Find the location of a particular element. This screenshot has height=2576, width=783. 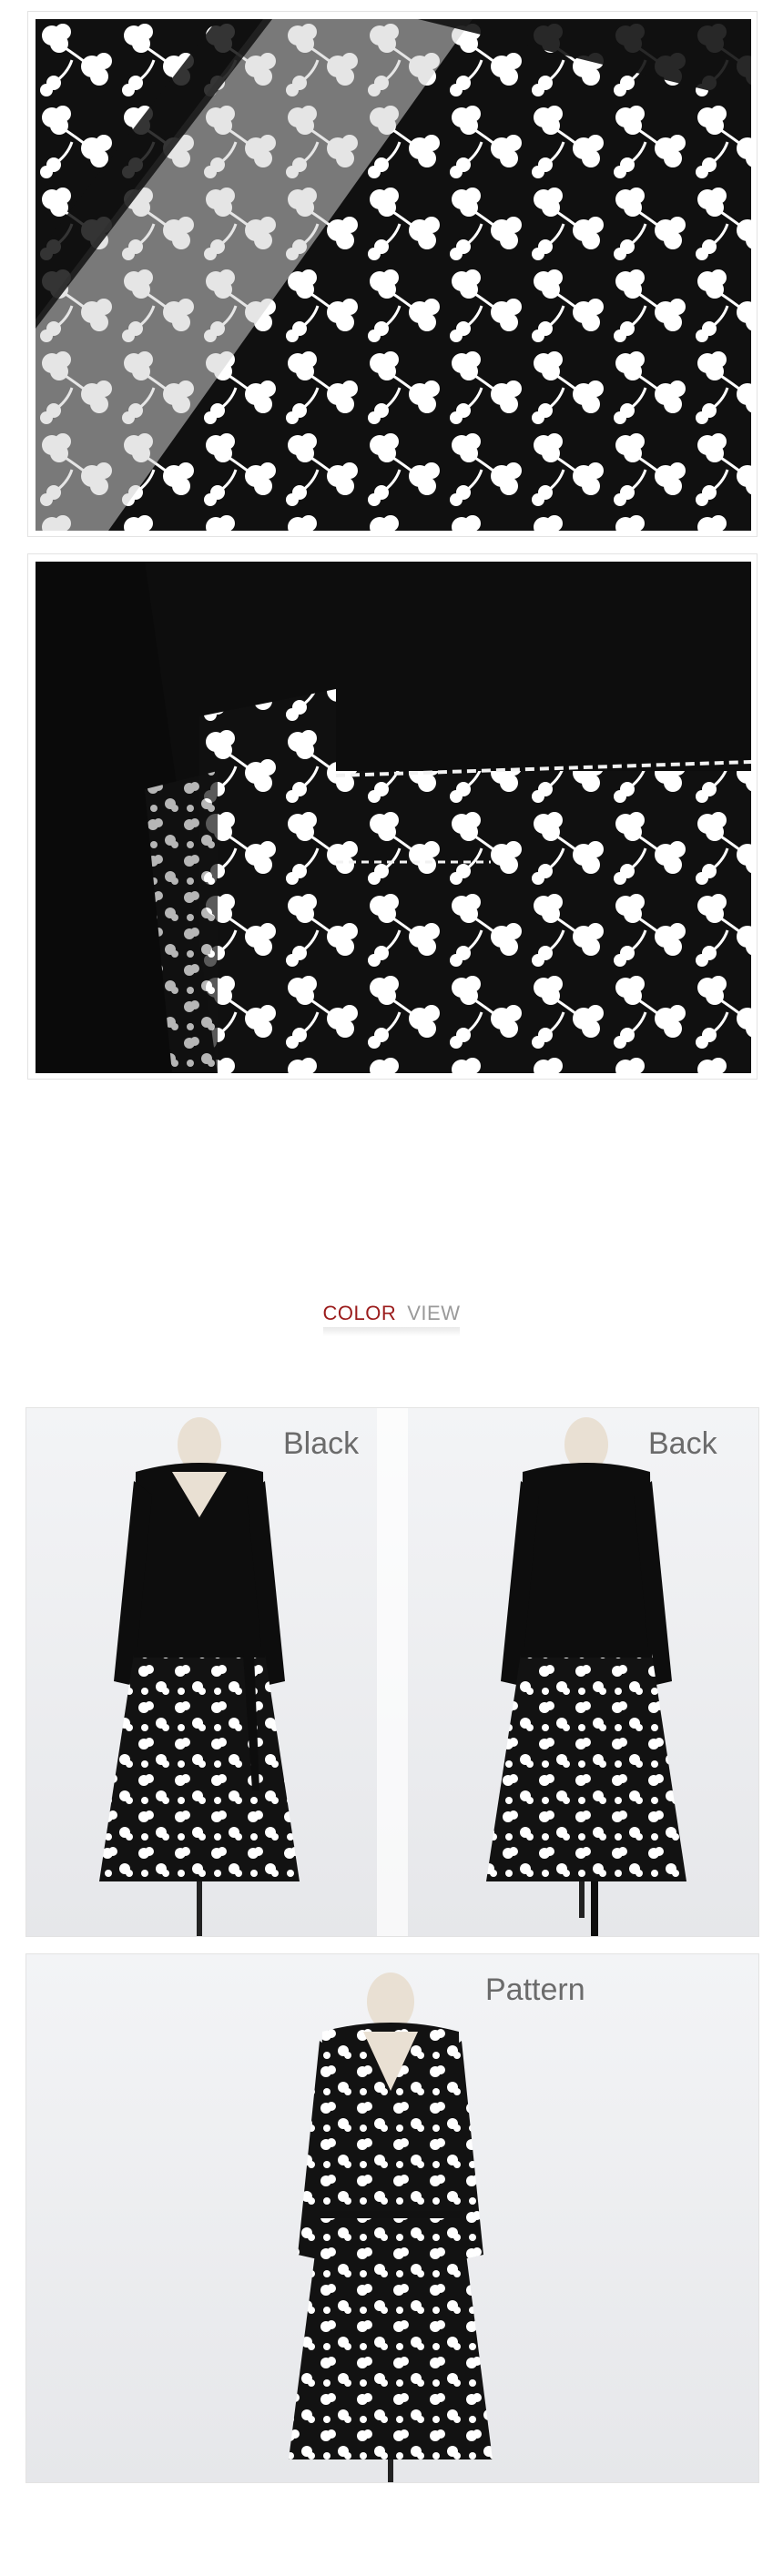

color-view-reflection is located at coordinates (391, 1331).